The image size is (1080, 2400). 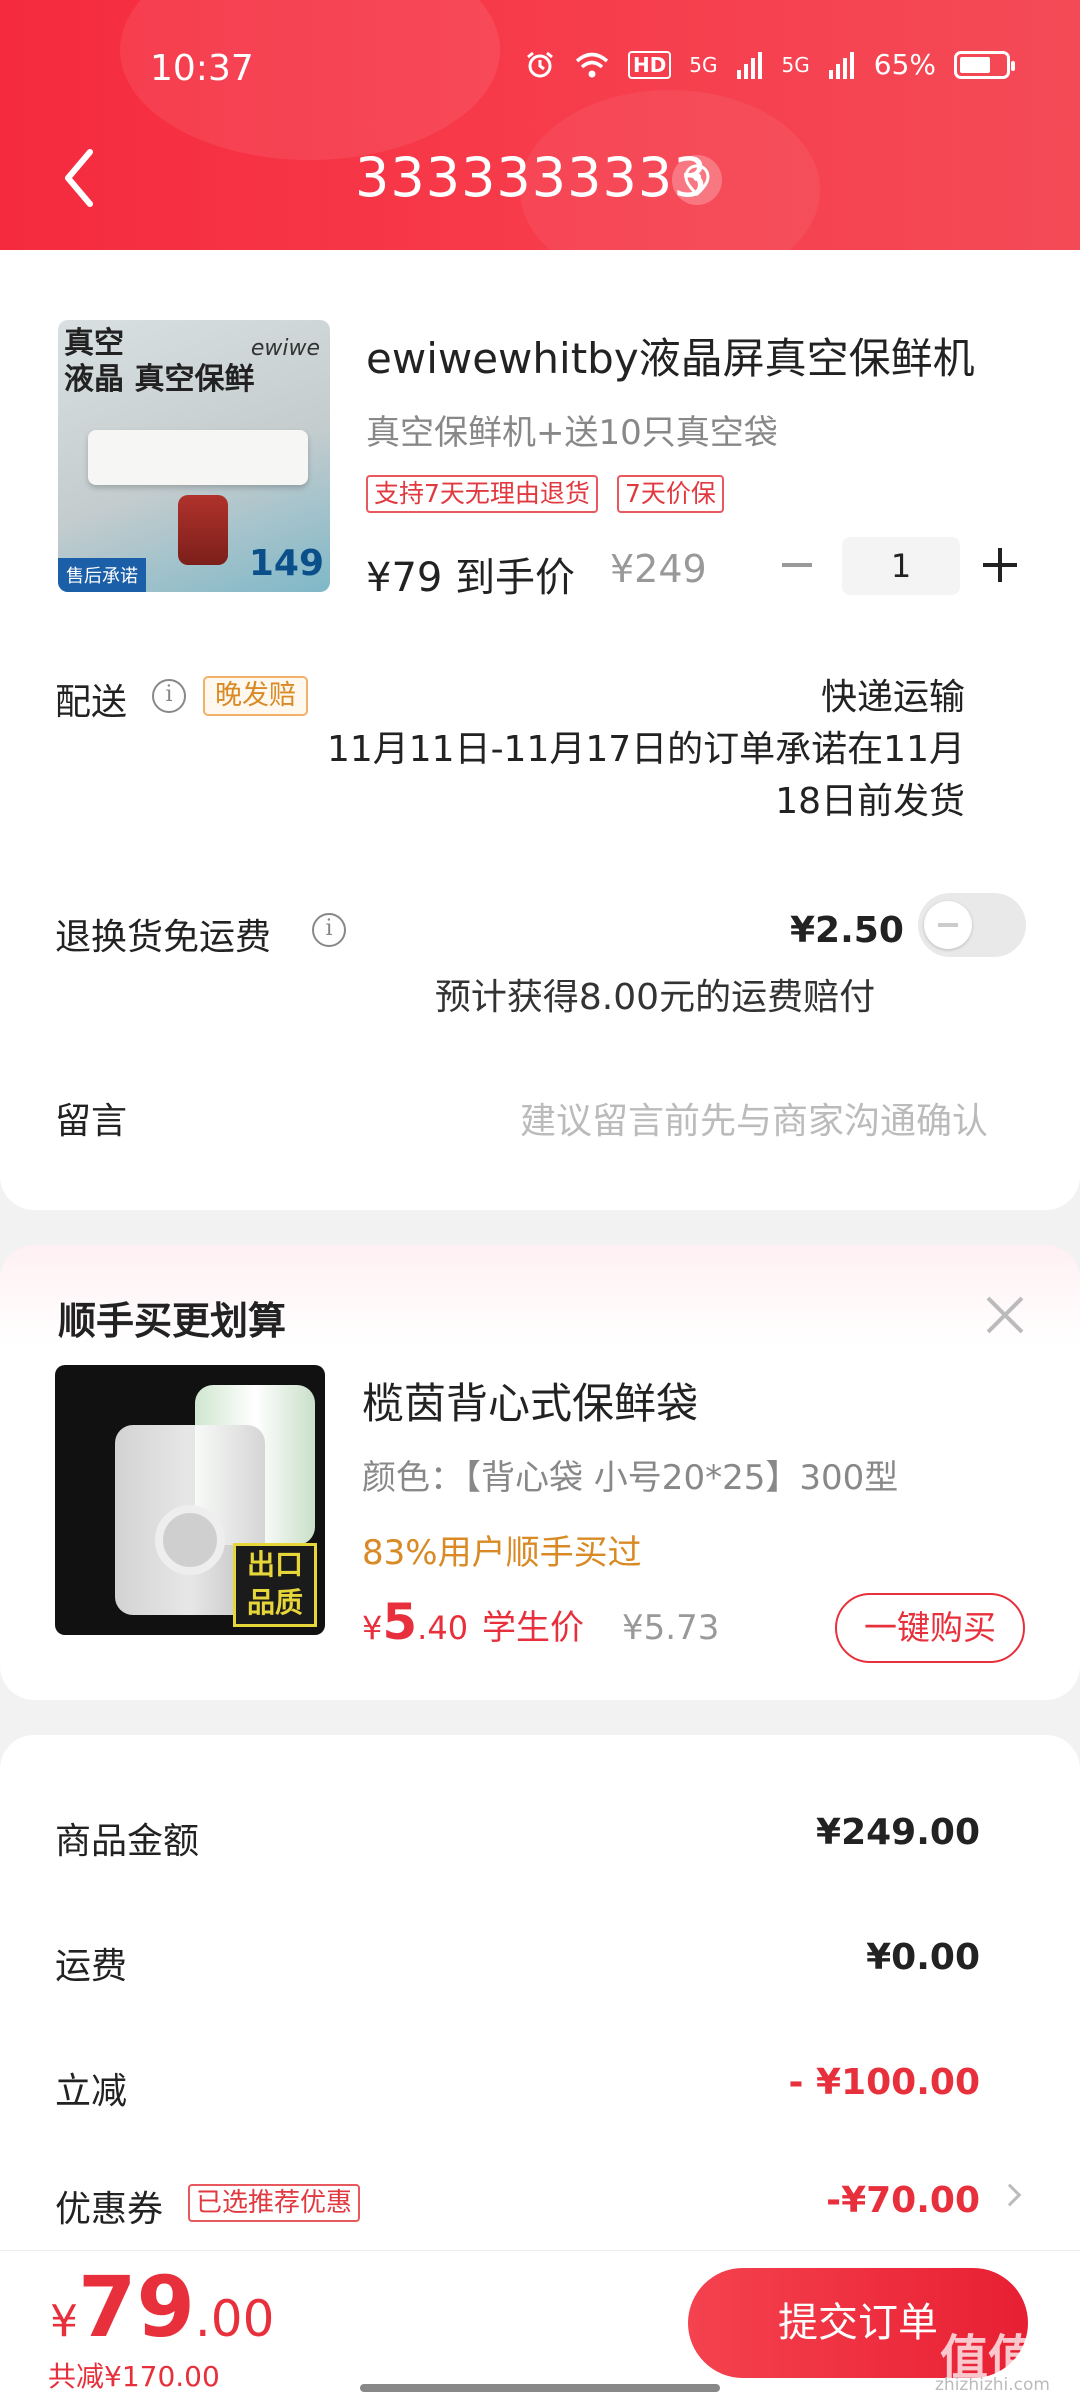 What do you see at coordinates (904, 64) in the screenshot?
I see `battery-percent: 65%` at bounding box center [904, 64].